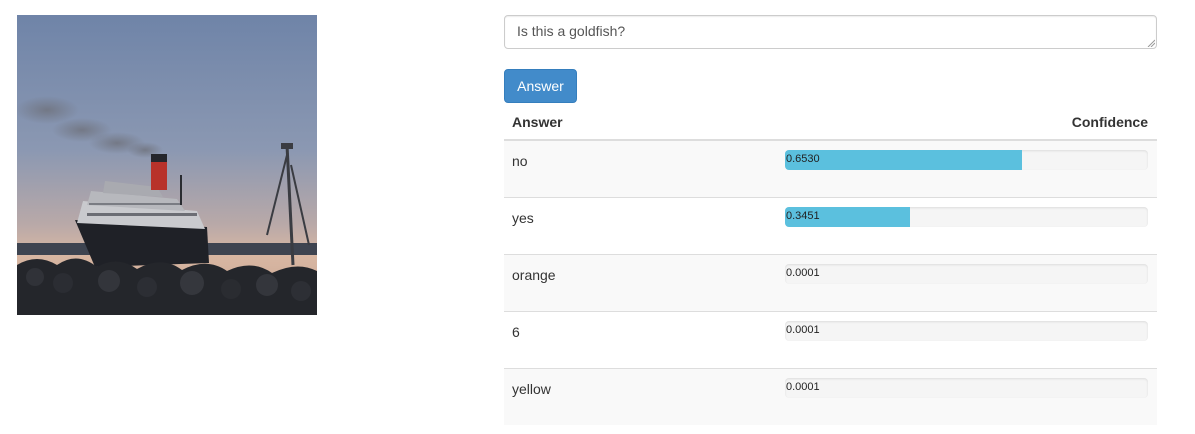 The height and width of the screenshot is (434, 1195). What do you see at coordinates (904, 160) in the screenshot?
I see `confidence-bar-fill` at bounding box center [904, 160].